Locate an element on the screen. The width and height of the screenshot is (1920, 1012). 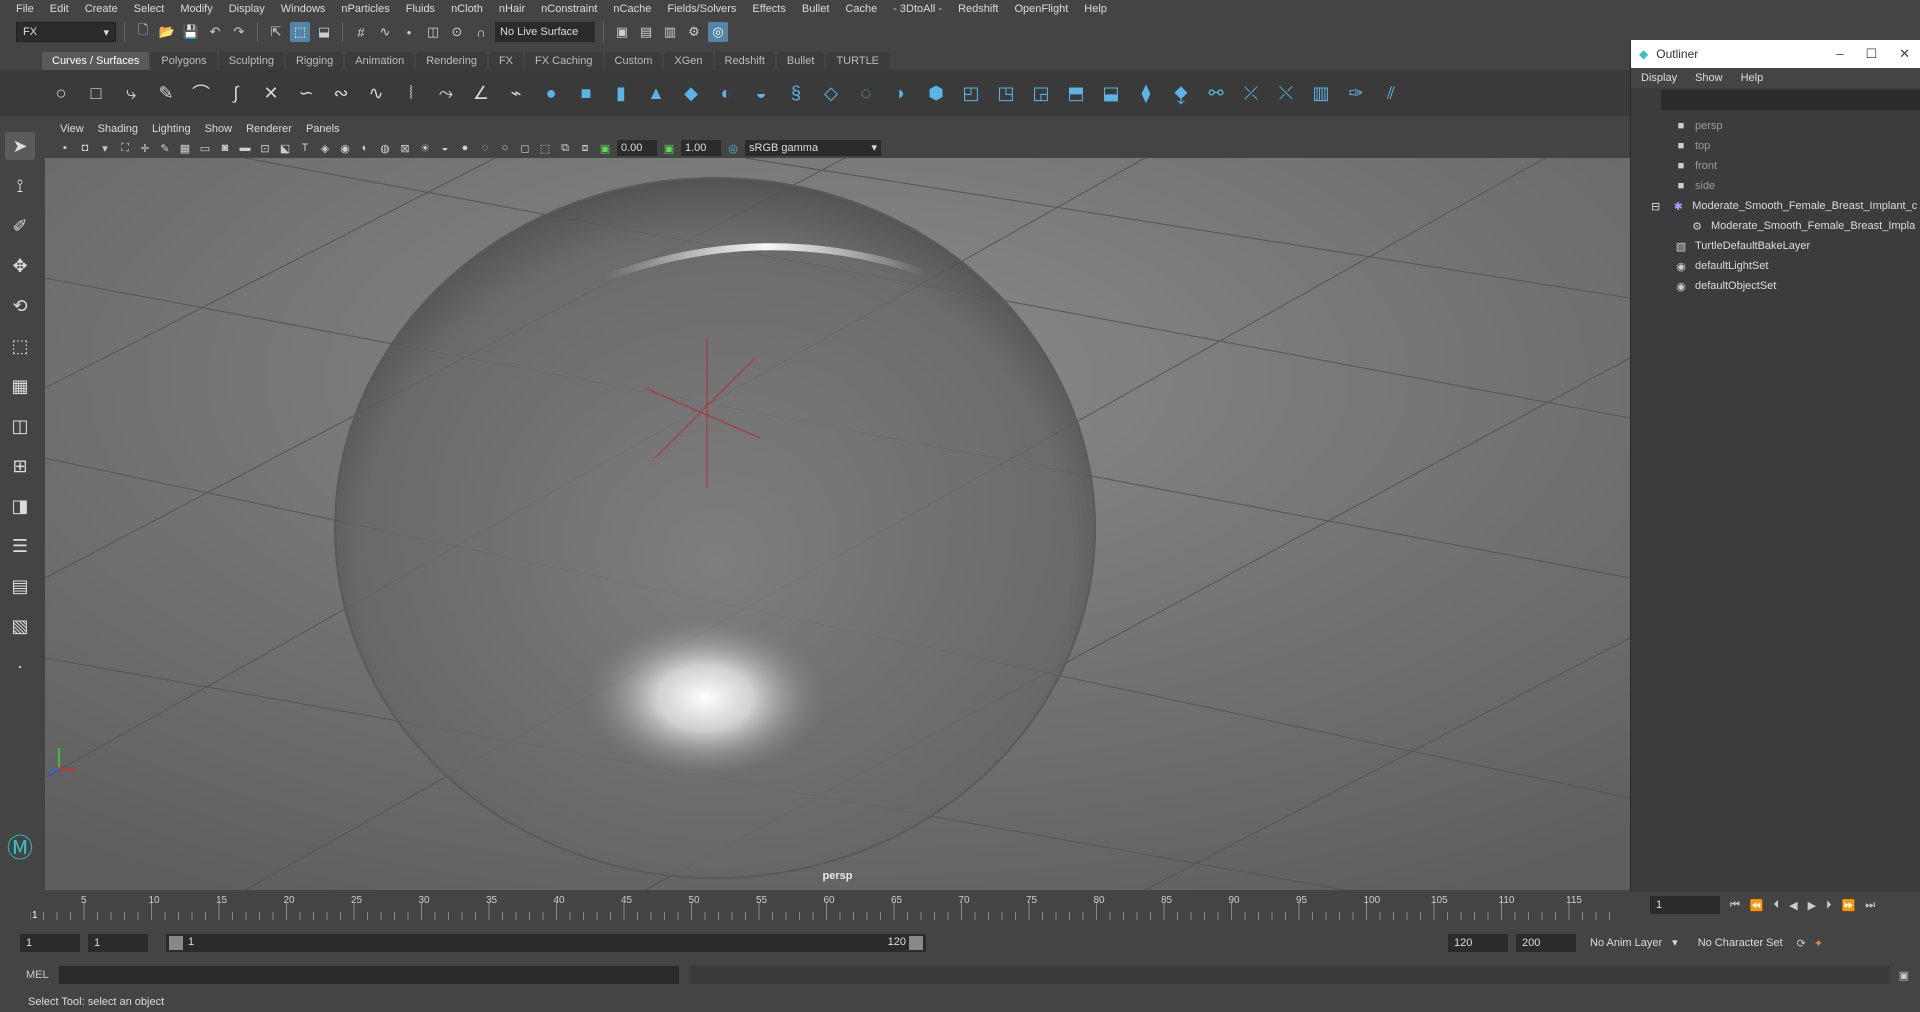
ipr-render-icon: ▥ is located at coordinates (670, 32).